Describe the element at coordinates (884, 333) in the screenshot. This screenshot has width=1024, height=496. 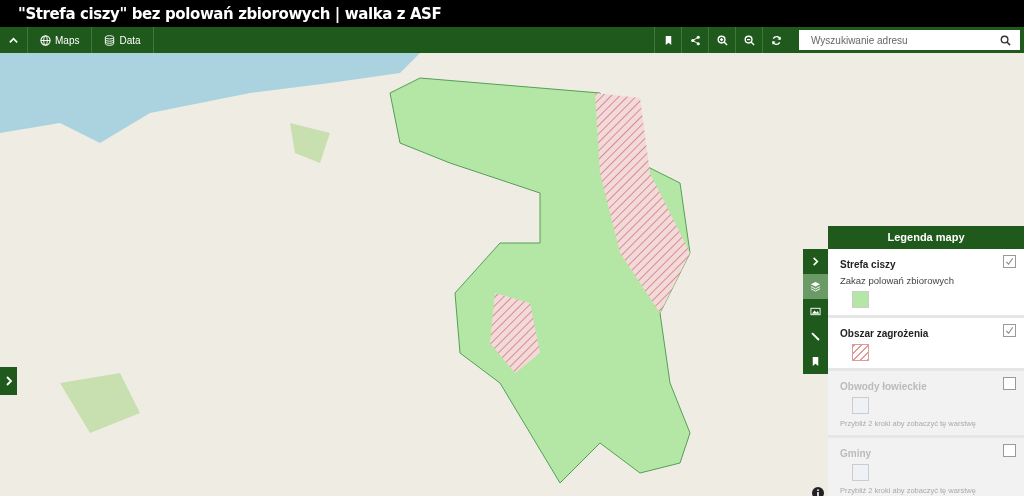
I see `layer-title: Obszar zagrożenia` at that location.